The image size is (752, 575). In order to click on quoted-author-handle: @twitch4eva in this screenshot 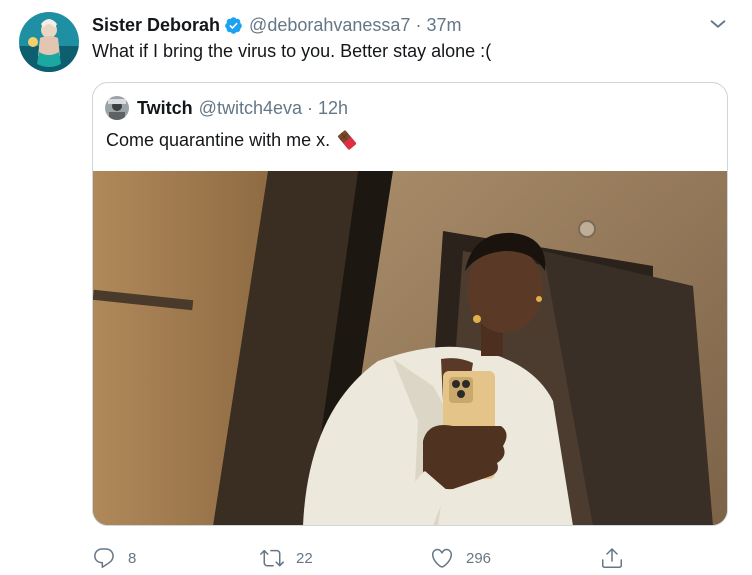, I will do `click(250, 108)`.